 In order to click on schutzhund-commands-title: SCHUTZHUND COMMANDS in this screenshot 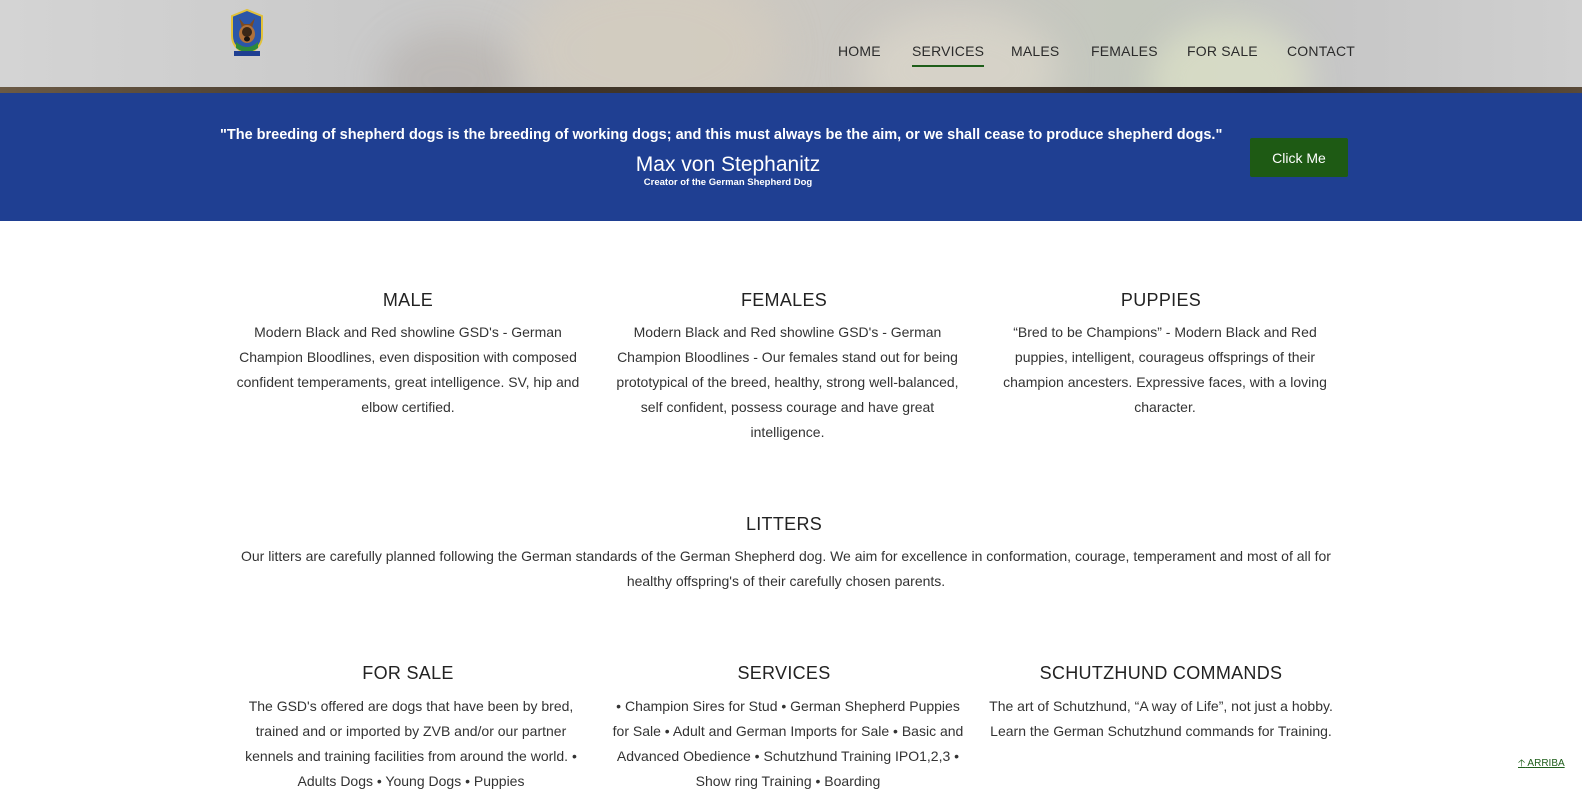, I will do `click(1161, 673)`.